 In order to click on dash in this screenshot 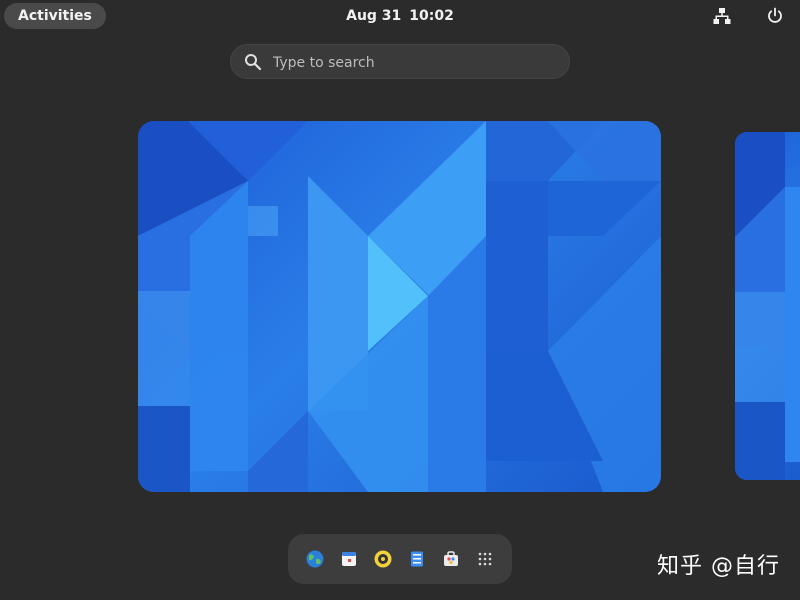, I will do `click(400, 559)`.